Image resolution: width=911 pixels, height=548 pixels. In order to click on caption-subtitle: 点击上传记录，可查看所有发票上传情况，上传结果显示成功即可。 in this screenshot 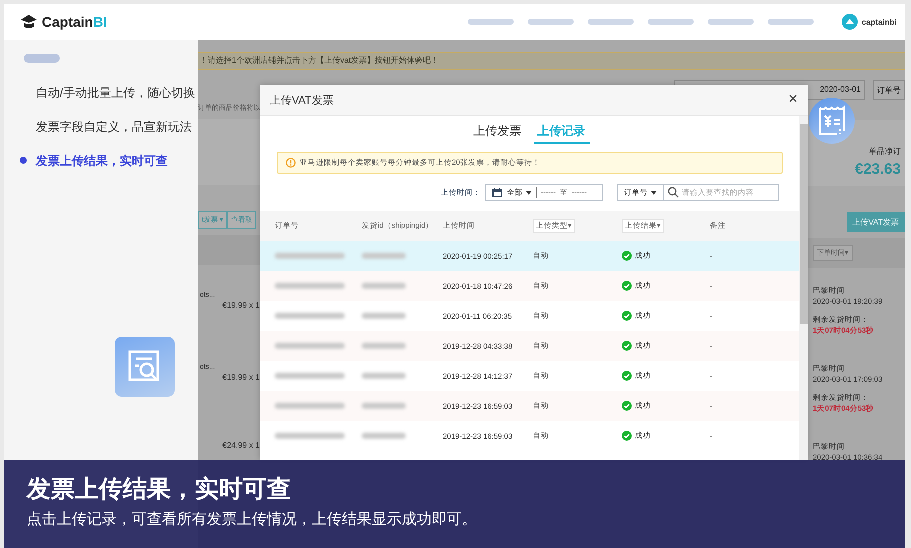, I will do `click(252, 519)`.